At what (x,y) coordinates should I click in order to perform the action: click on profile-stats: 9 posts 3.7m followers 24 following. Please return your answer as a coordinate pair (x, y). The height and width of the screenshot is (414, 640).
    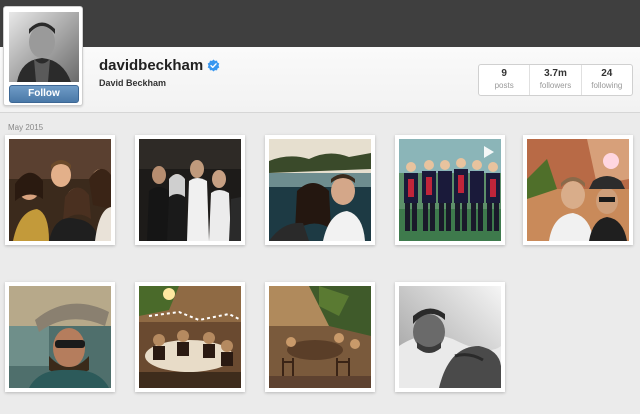
    Looking at the image, I should click on (555, 80).